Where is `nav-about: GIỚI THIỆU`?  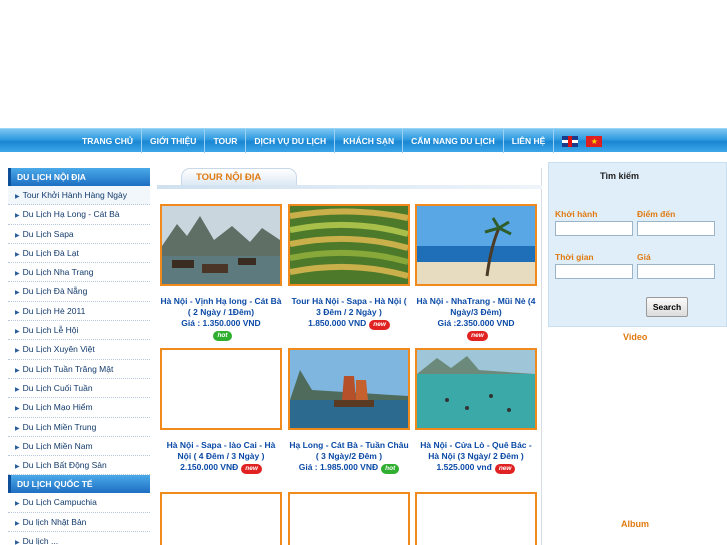 nav-about: GIỚI THIỆU is located at coordinates (174, 141).